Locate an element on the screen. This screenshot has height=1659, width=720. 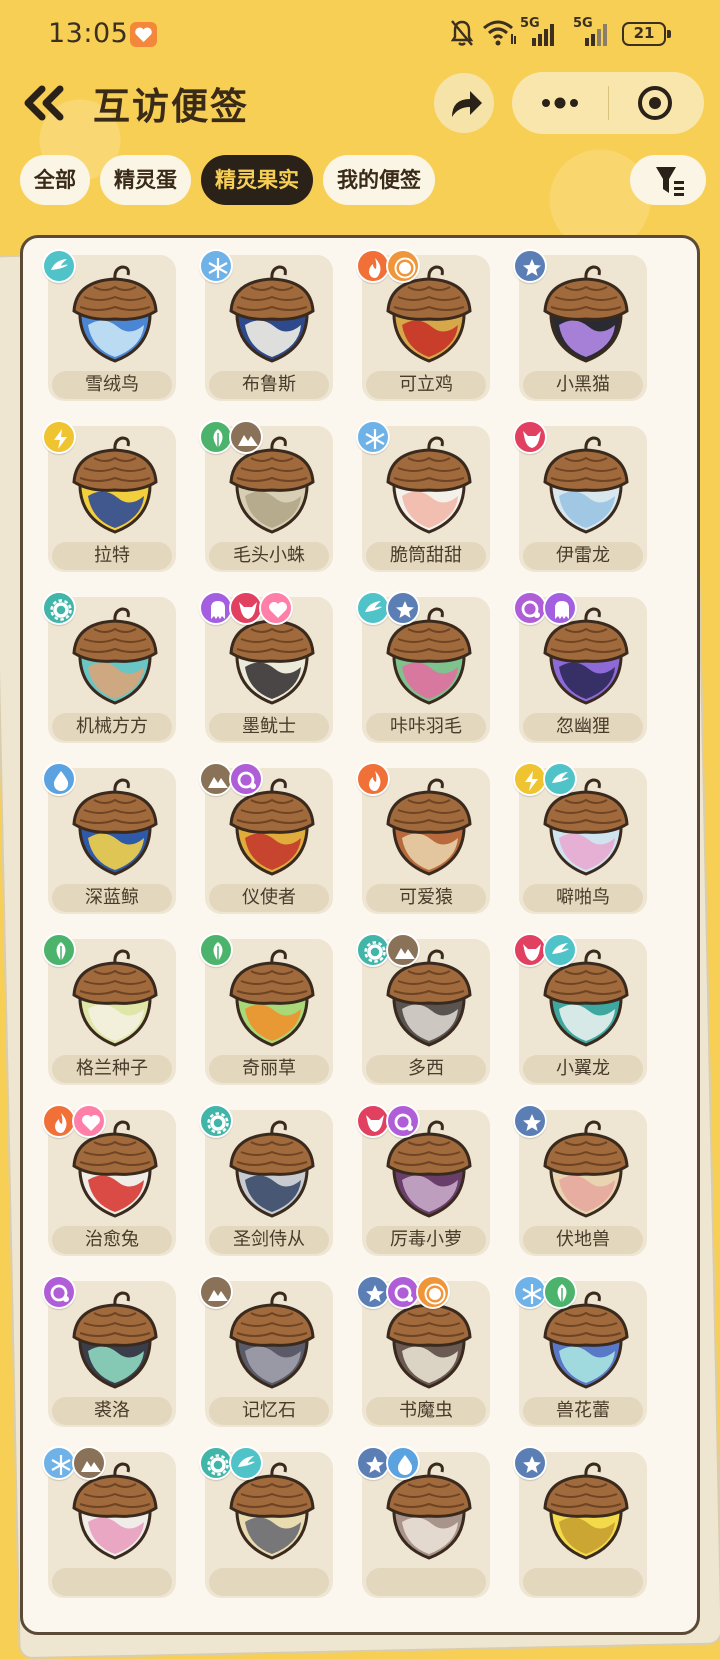
fruit-name-label: 书魔虫 is located at coordinates (426, 1411).